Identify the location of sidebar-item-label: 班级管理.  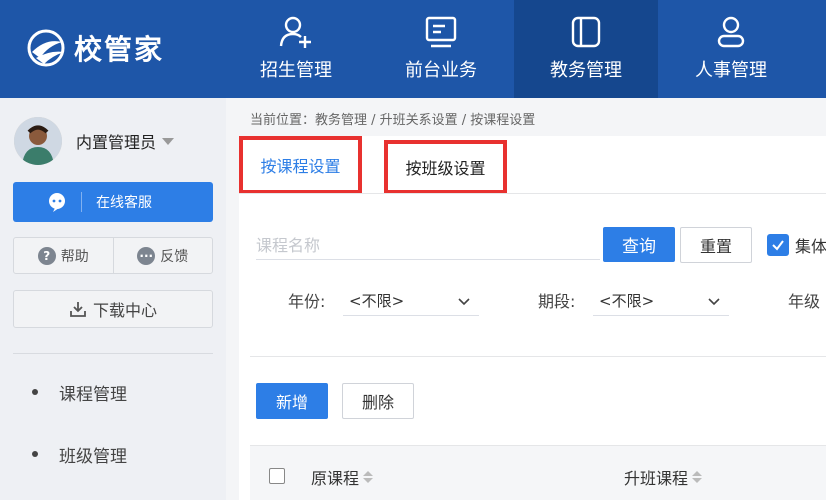
(93, 456).